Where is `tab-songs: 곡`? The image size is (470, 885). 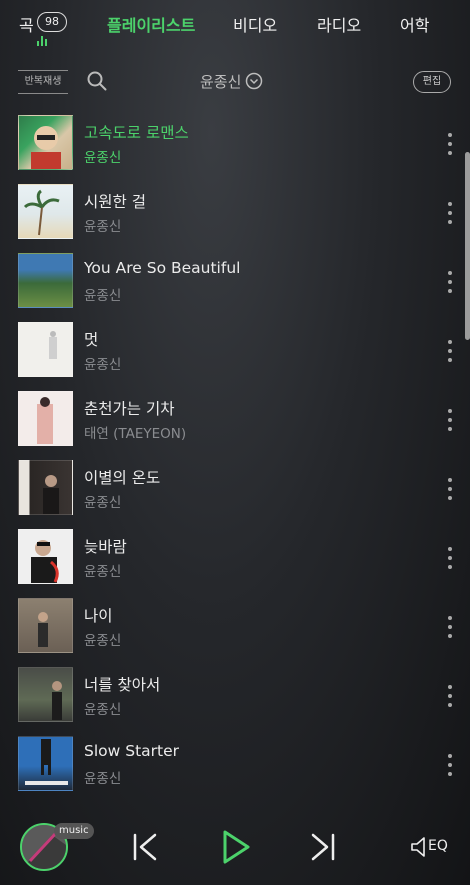 tab-songs: 곡 is located at coordinates (26, 24).